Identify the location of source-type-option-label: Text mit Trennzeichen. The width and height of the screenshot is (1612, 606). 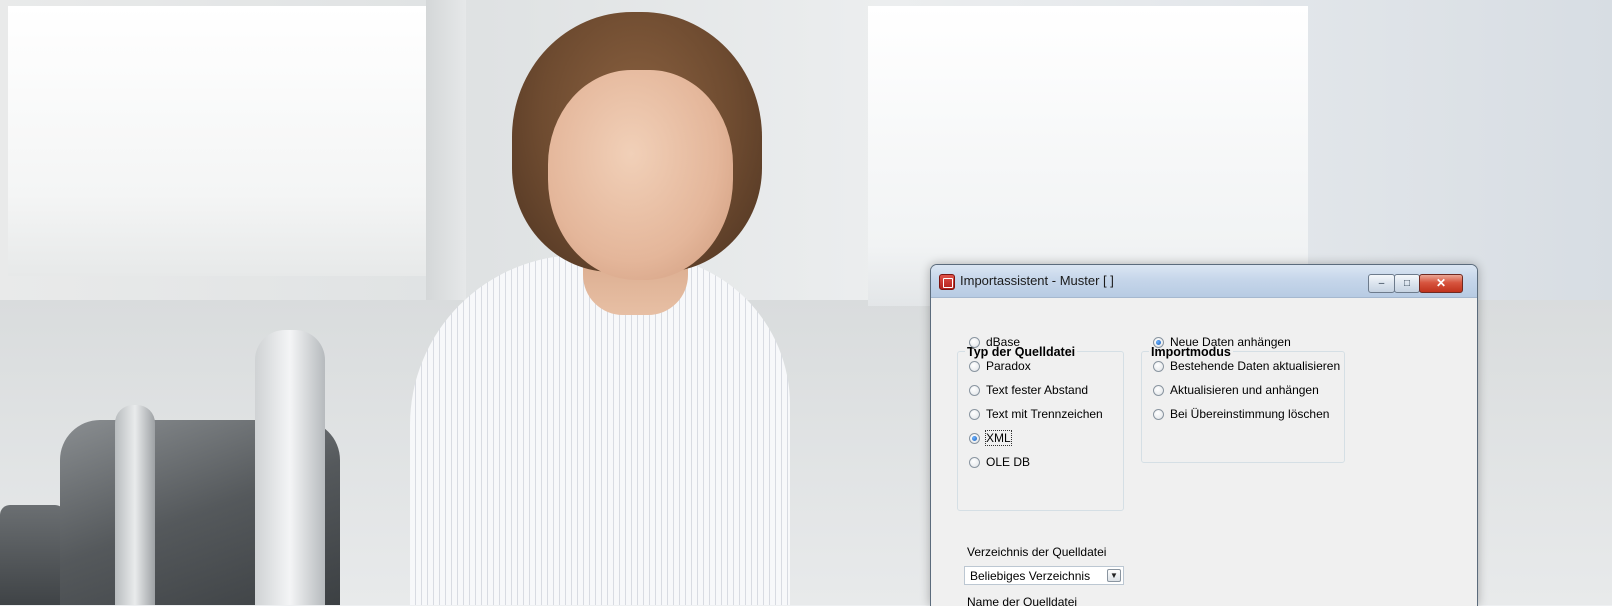
(1044, 414).